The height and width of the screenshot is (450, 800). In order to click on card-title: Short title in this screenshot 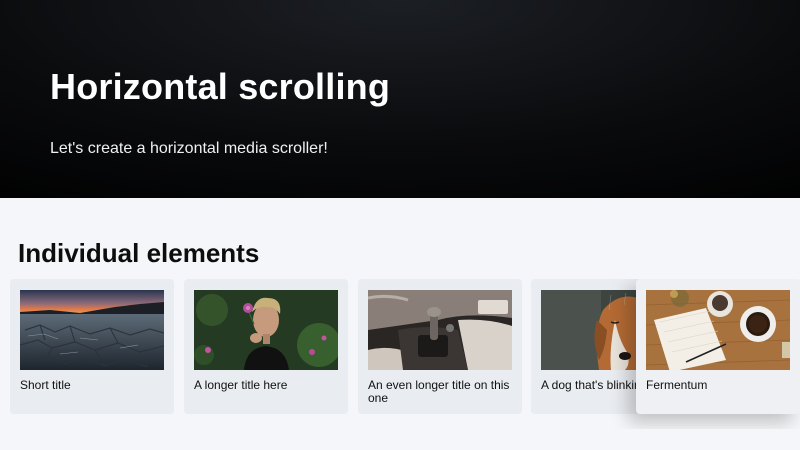, I will do `click(45, 385)`.